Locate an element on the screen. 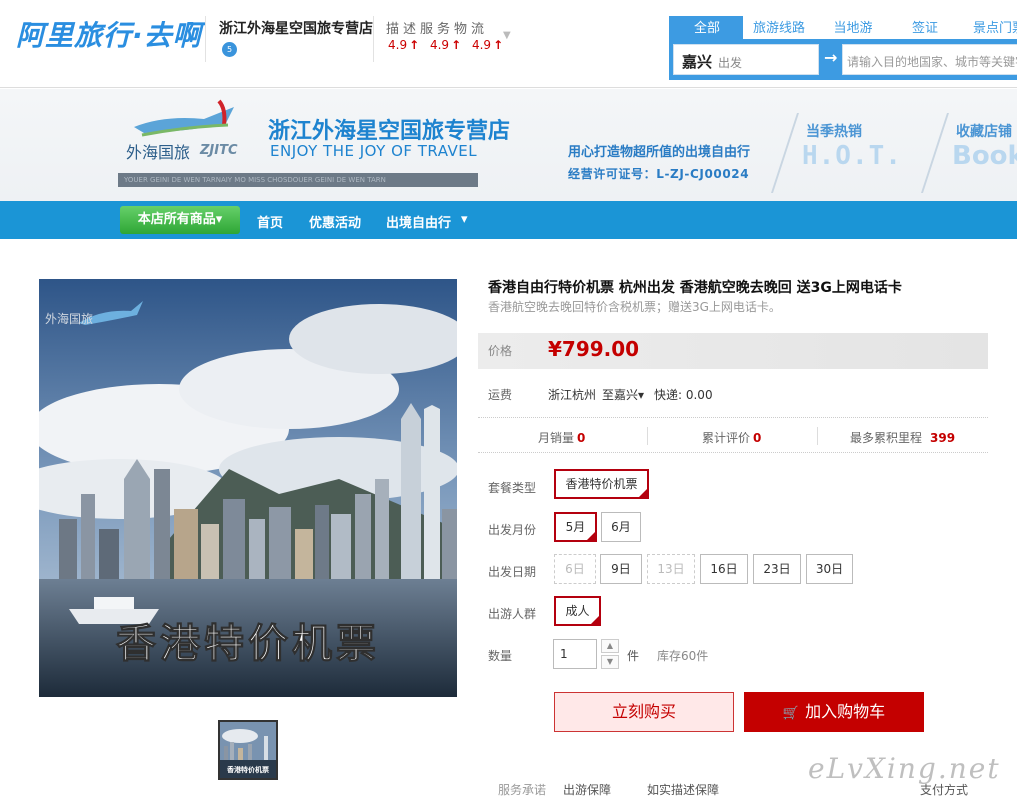 The image size is (1017, 804). product-title: 香港自由行特价机票 杭州出发 香港航空晚去晚回 送3G上网电话卡 is located at coordinates (695, 288).